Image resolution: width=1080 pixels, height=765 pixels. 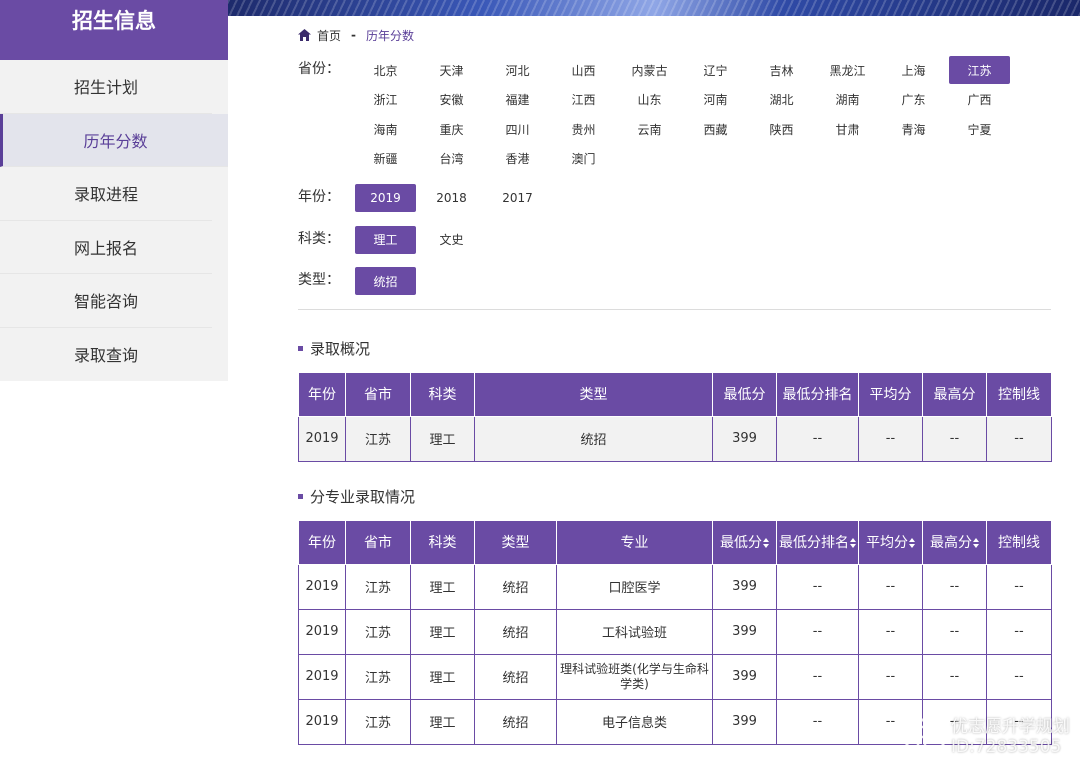 What do you see at coordinates (451, 198) in the screenshot?
I see `year-option-1: 2018` at bounding box center [451, 198].